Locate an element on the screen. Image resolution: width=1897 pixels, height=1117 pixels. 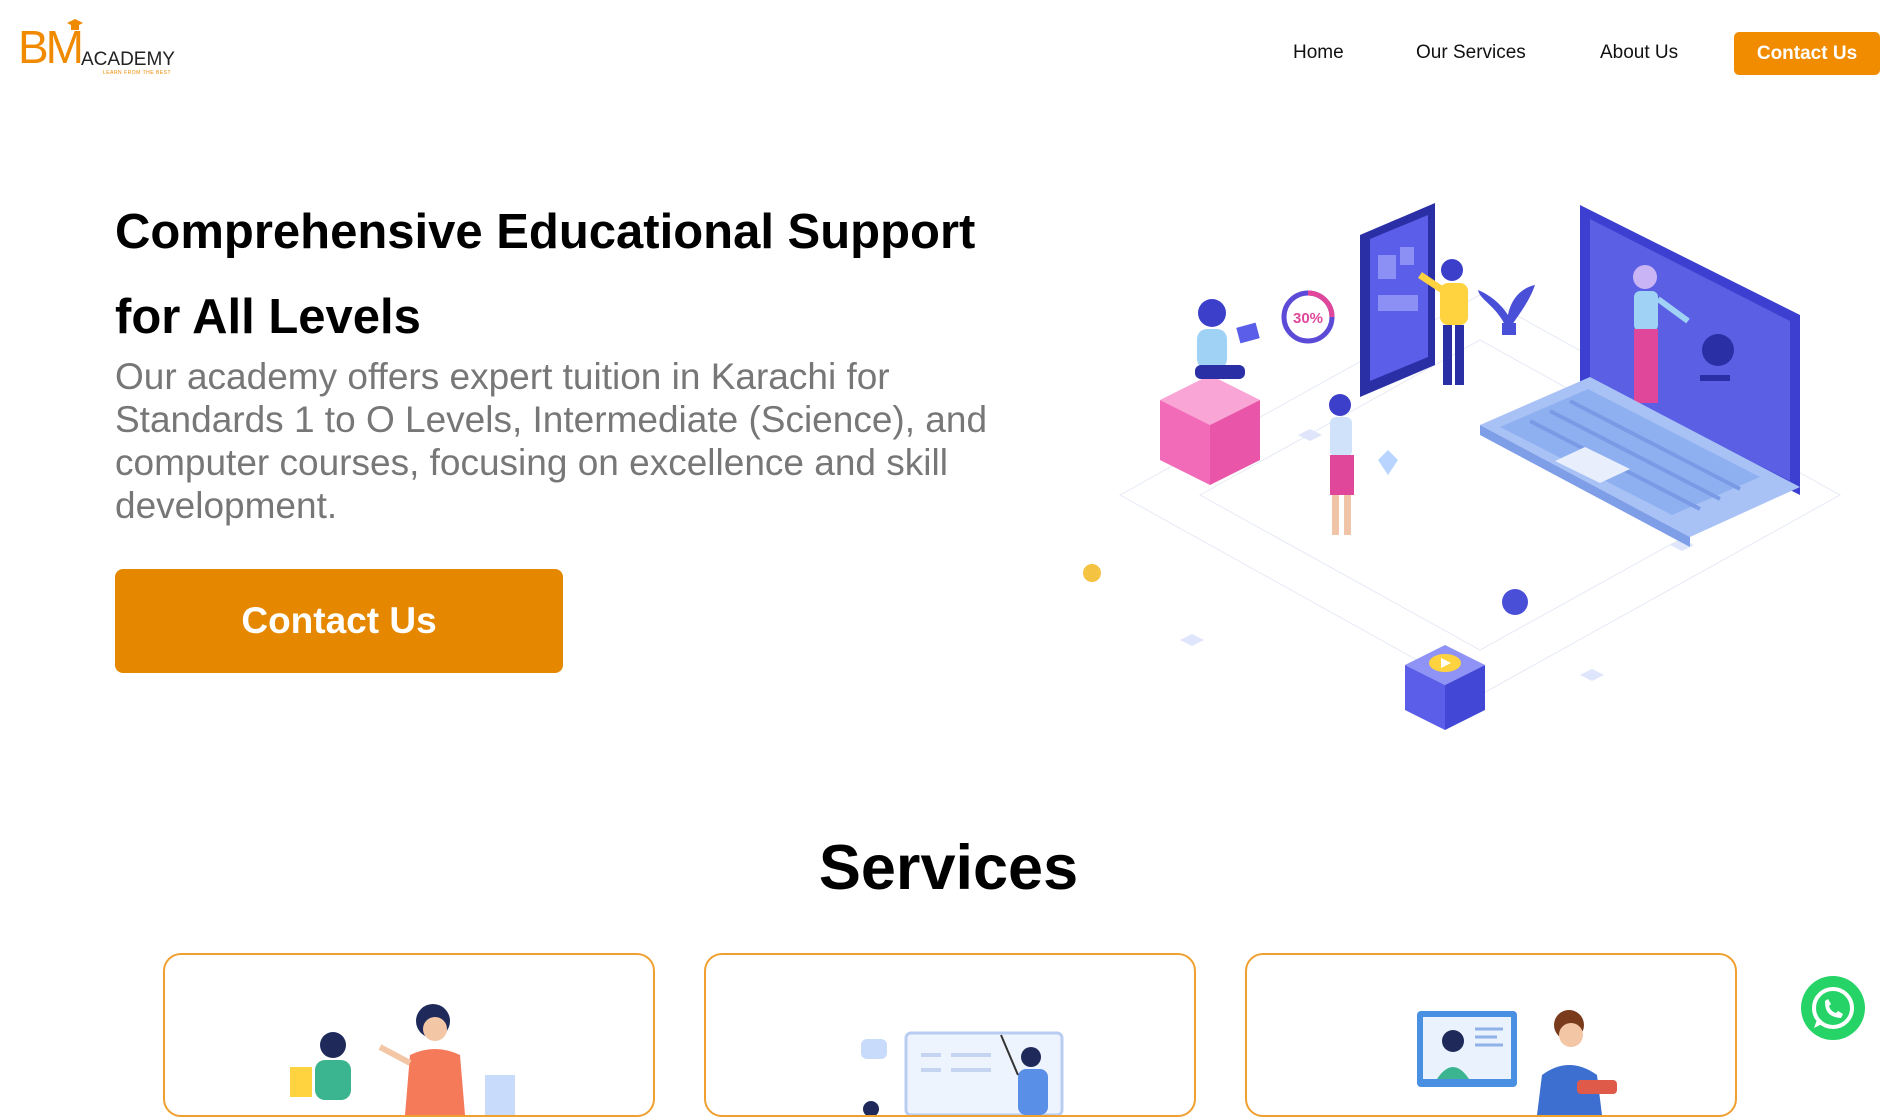
logo-wordmark: ACADEMY is located at coordinates (128, 59).